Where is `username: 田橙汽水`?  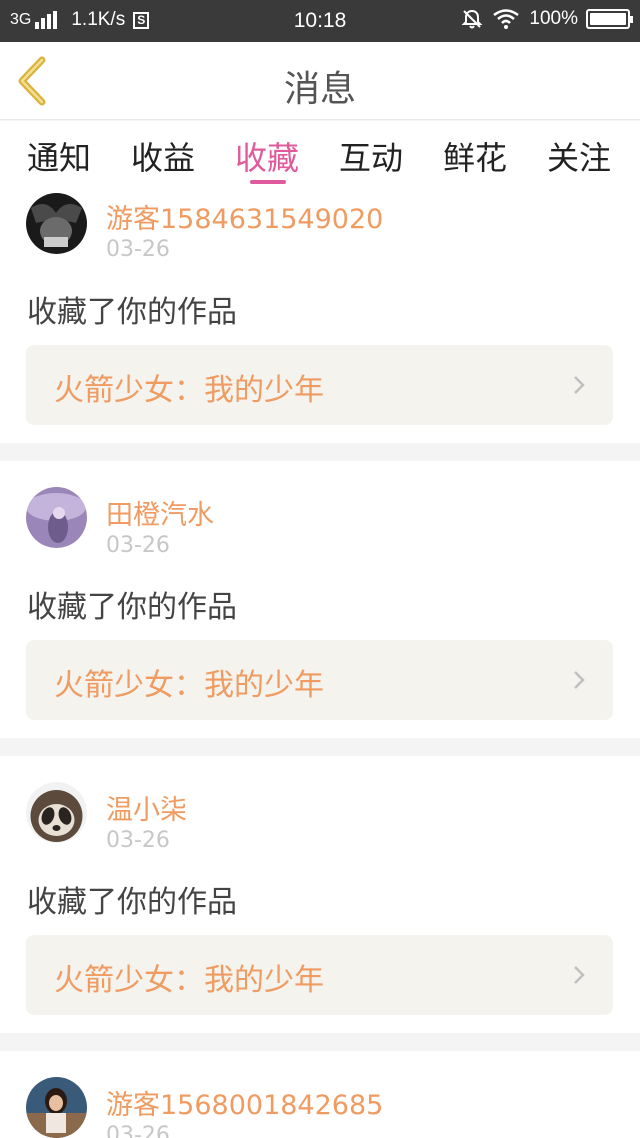
username: 田橙汽水 is located at coordinates (160, 512).